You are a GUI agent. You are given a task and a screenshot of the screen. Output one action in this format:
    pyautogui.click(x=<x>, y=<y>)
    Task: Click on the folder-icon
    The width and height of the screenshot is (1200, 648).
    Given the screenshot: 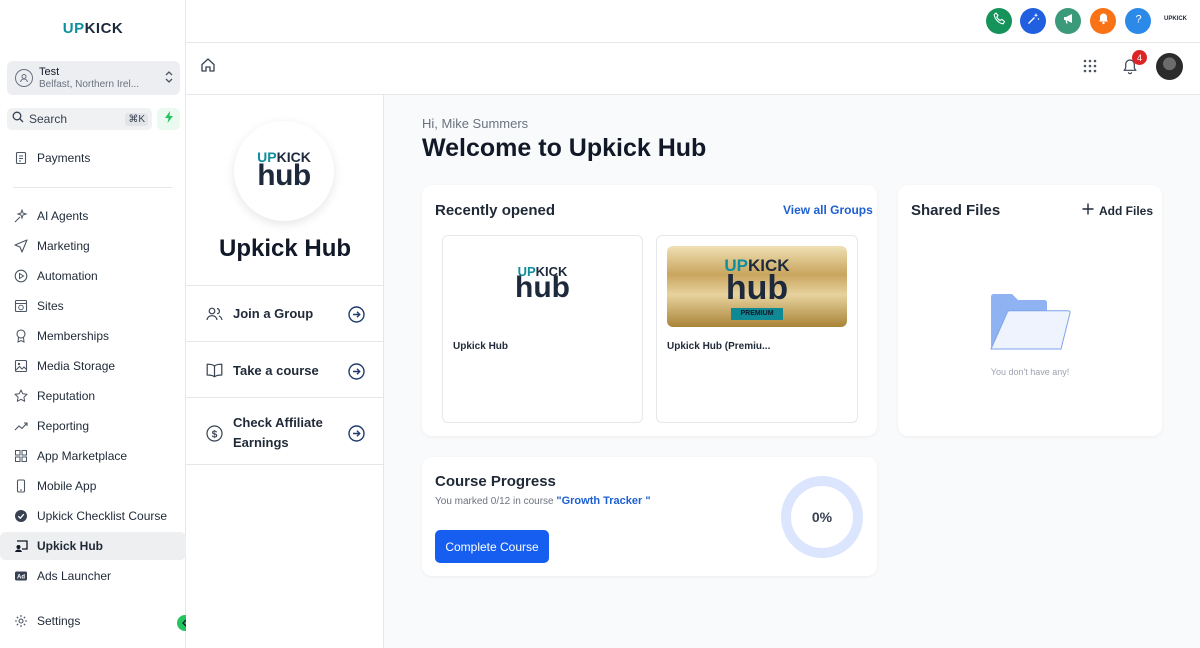 What is the action you would take?
    pyautogui.click(x=1030, y=324)
    